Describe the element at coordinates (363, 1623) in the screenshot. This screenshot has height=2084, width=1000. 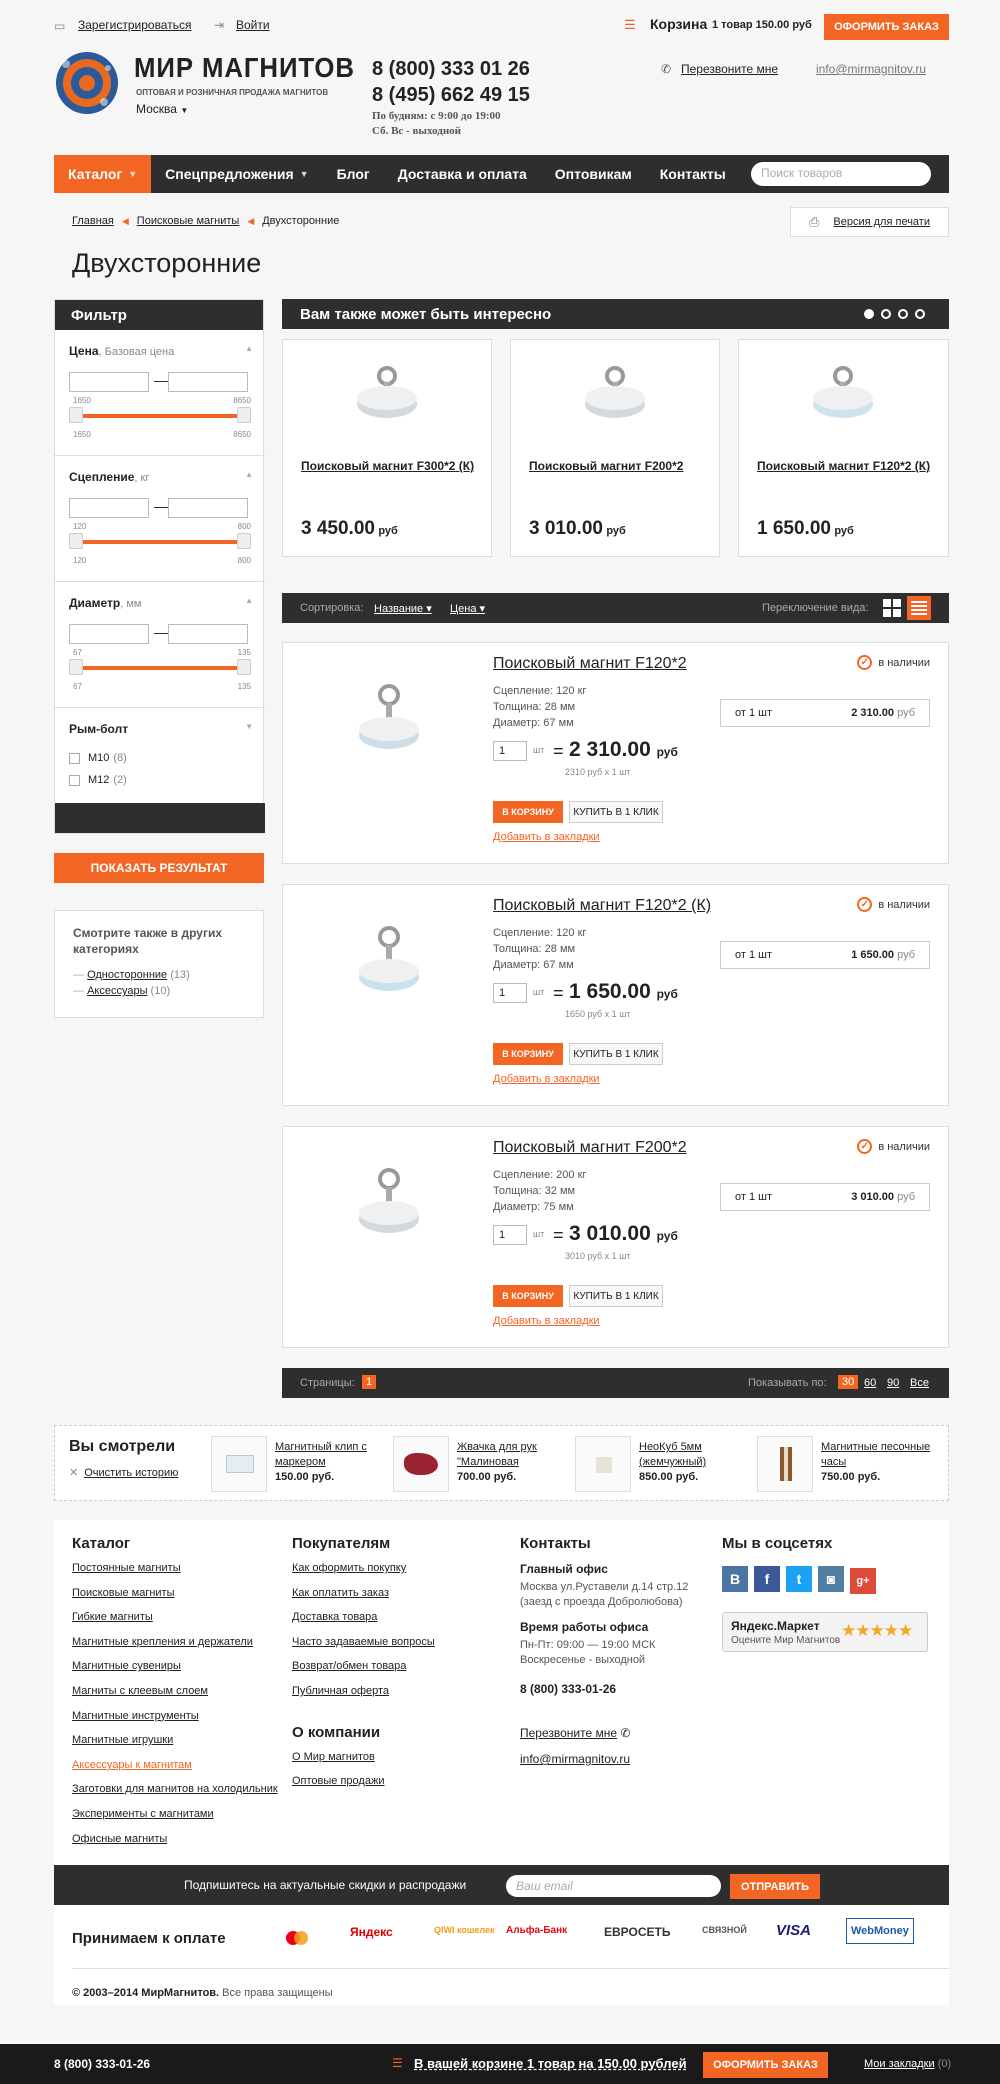
I see `footer-link: Доставка товара` at that location.